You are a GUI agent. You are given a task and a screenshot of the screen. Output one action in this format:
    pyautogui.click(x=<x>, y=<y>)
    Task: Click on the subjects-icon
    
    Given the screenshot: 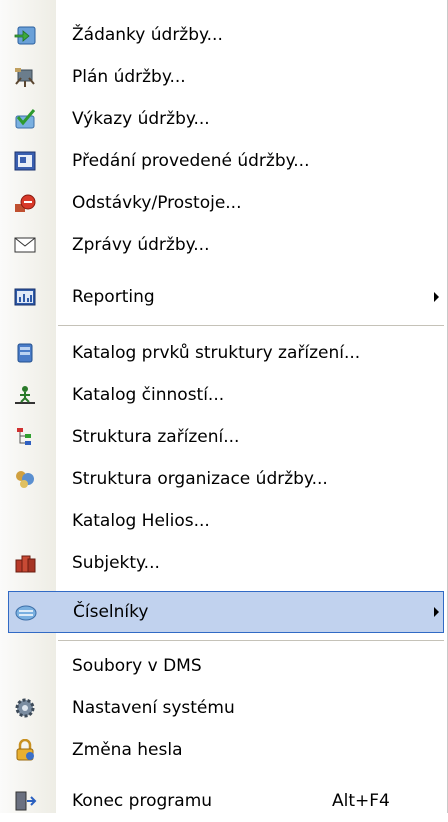 What is the action you would take?
    pyautogui.click(x=25, y=563)
    